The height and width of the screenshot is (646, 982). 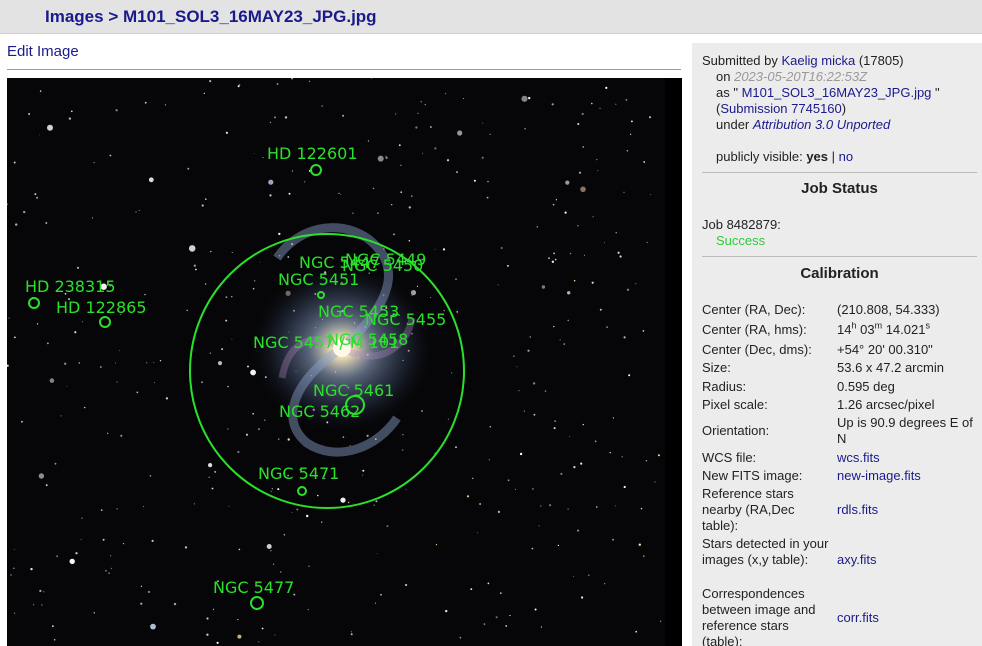 What do you see at coordinates (759, 156) in the screenshot?
I see `visibility-label: publicly visible:` at bounding box center [759, 156].